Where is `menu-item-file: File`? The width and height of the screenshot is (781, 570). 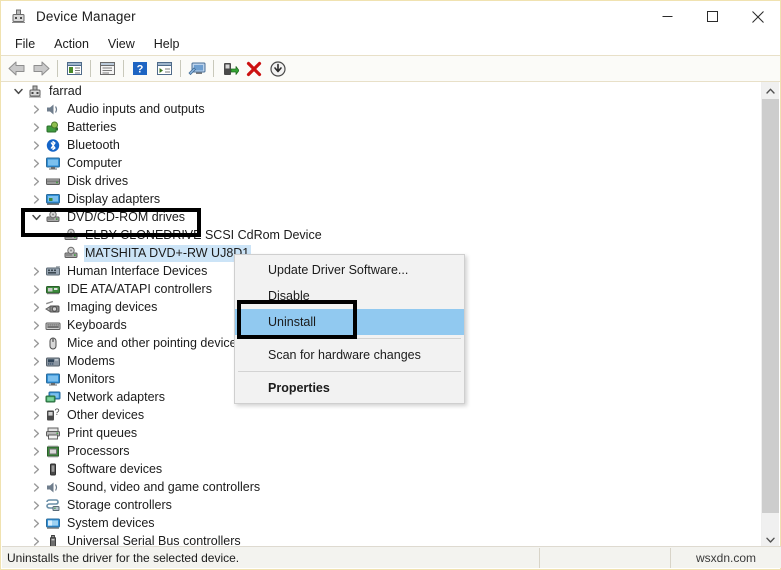
menu-item-file: File is located at coordinates (25, 44).